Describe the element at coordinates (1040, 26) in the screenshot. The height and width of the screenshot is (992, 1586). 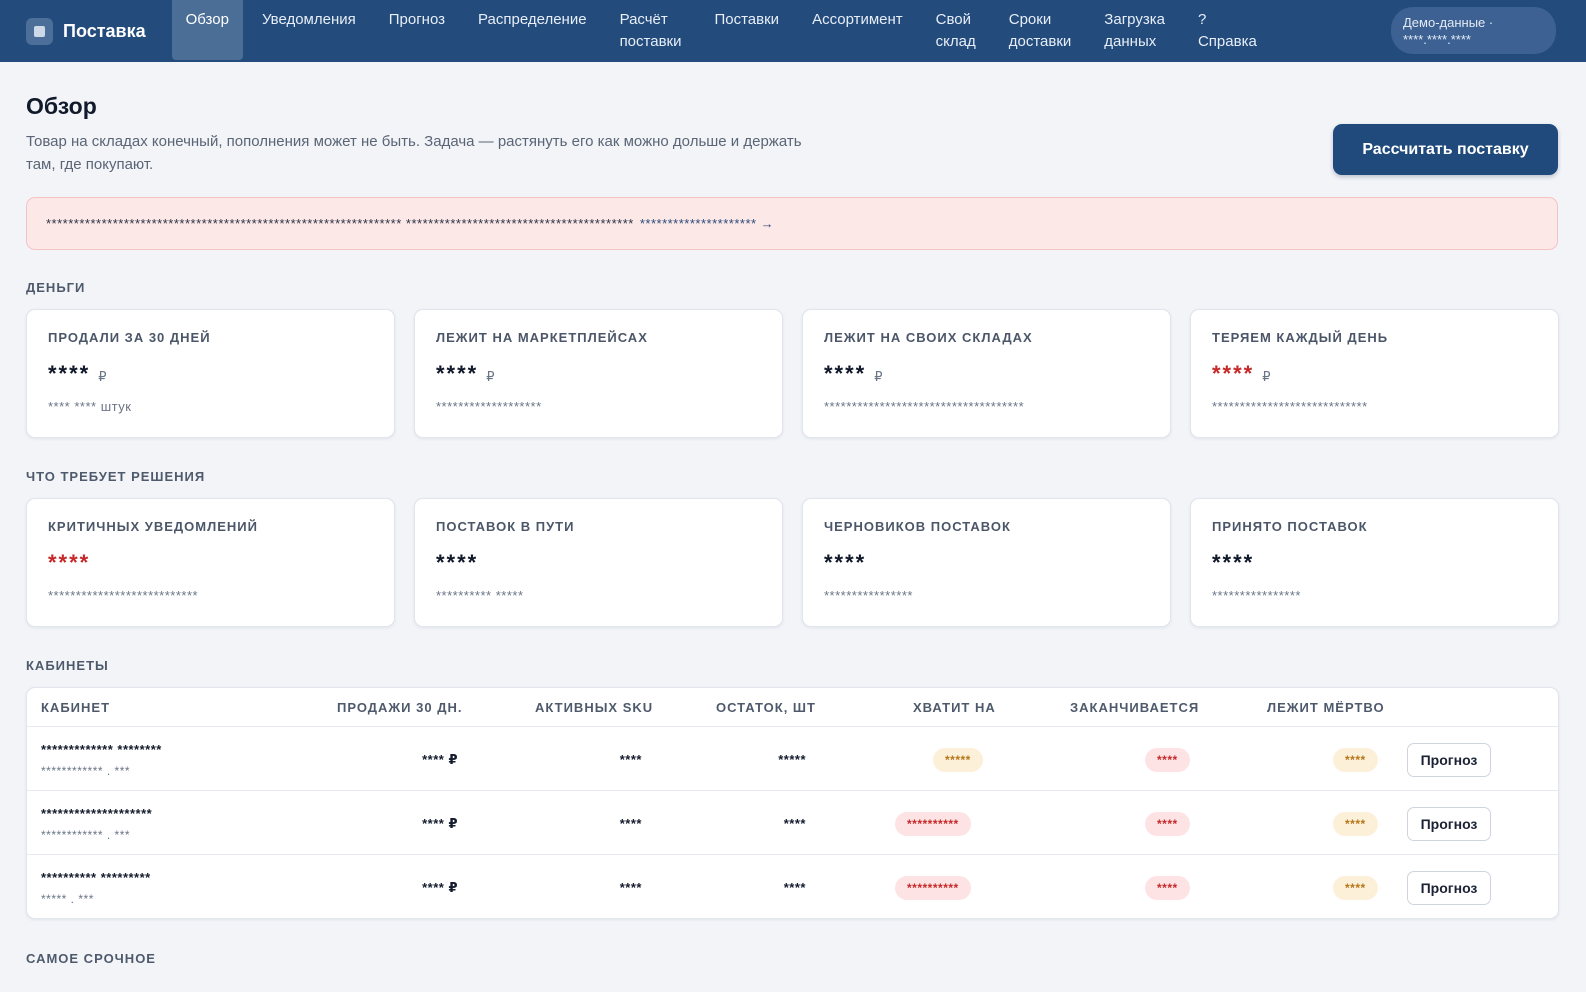
I see `nav-item-delivery-times: Сроки доставки` at that location.